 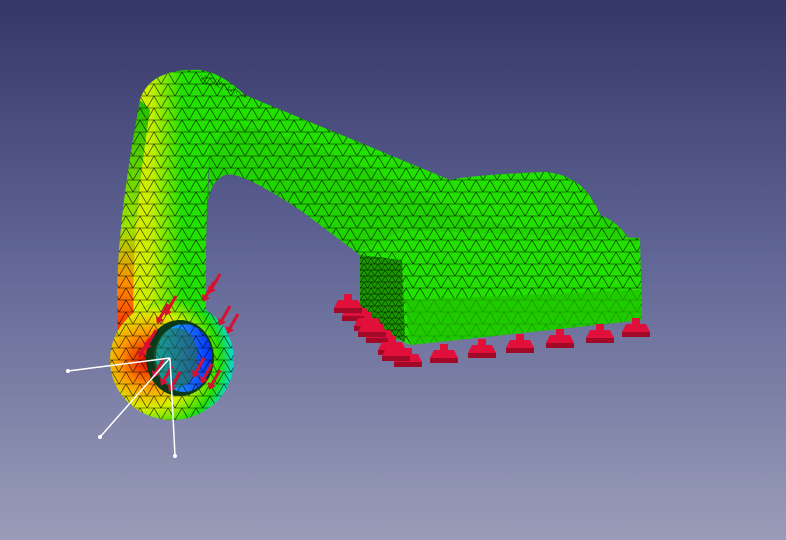 What do you see at coordinates (163, 203) in the screenshot?
I see `bracket-leg` at bounding box center [163, 203].